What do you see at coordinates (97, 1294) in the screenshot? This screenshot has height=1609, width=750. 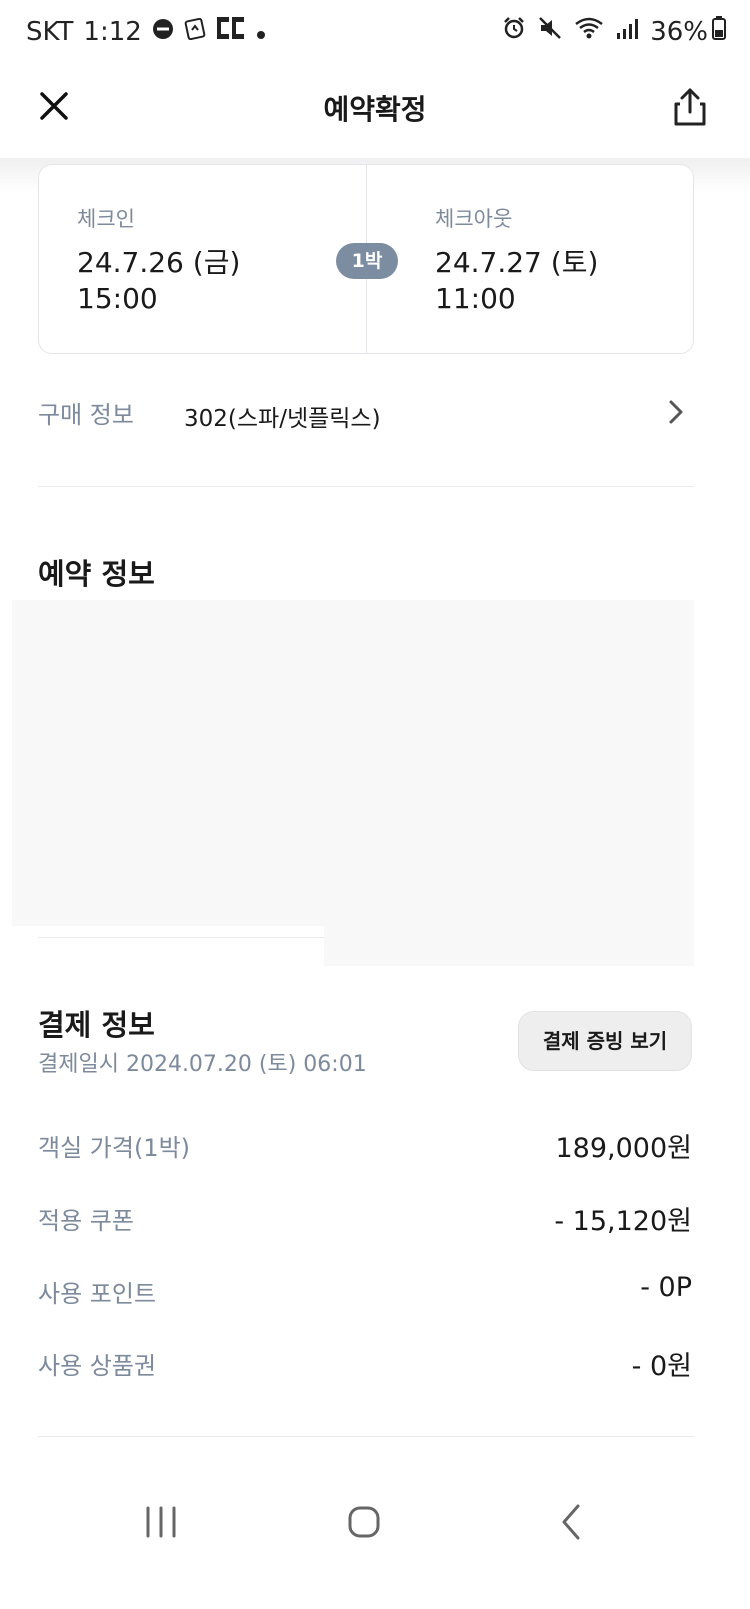 I see `price-row-label: 사용 포인트` at bounding box center [97, 1294].